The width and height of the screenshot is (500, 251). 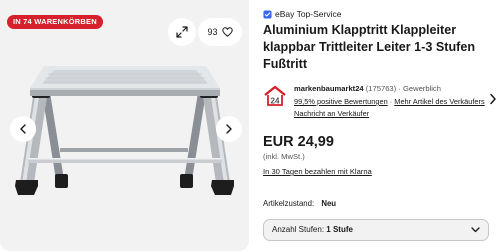 I want to click on price: EUR 24,99, so click(x=298, y=142).